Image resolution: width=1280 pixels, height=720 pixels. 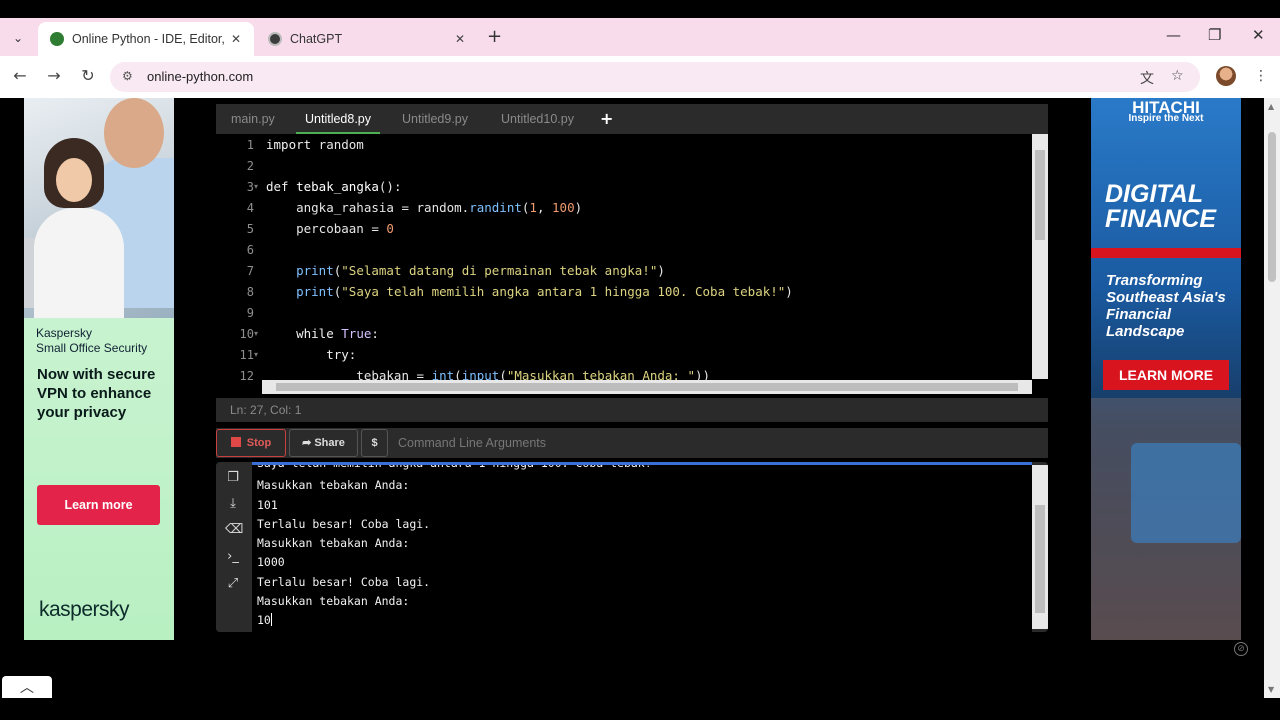 What do you see at coordinates (1226, 76) in the screenshot?
I see `avatar` at bounding box center [1226, 76].